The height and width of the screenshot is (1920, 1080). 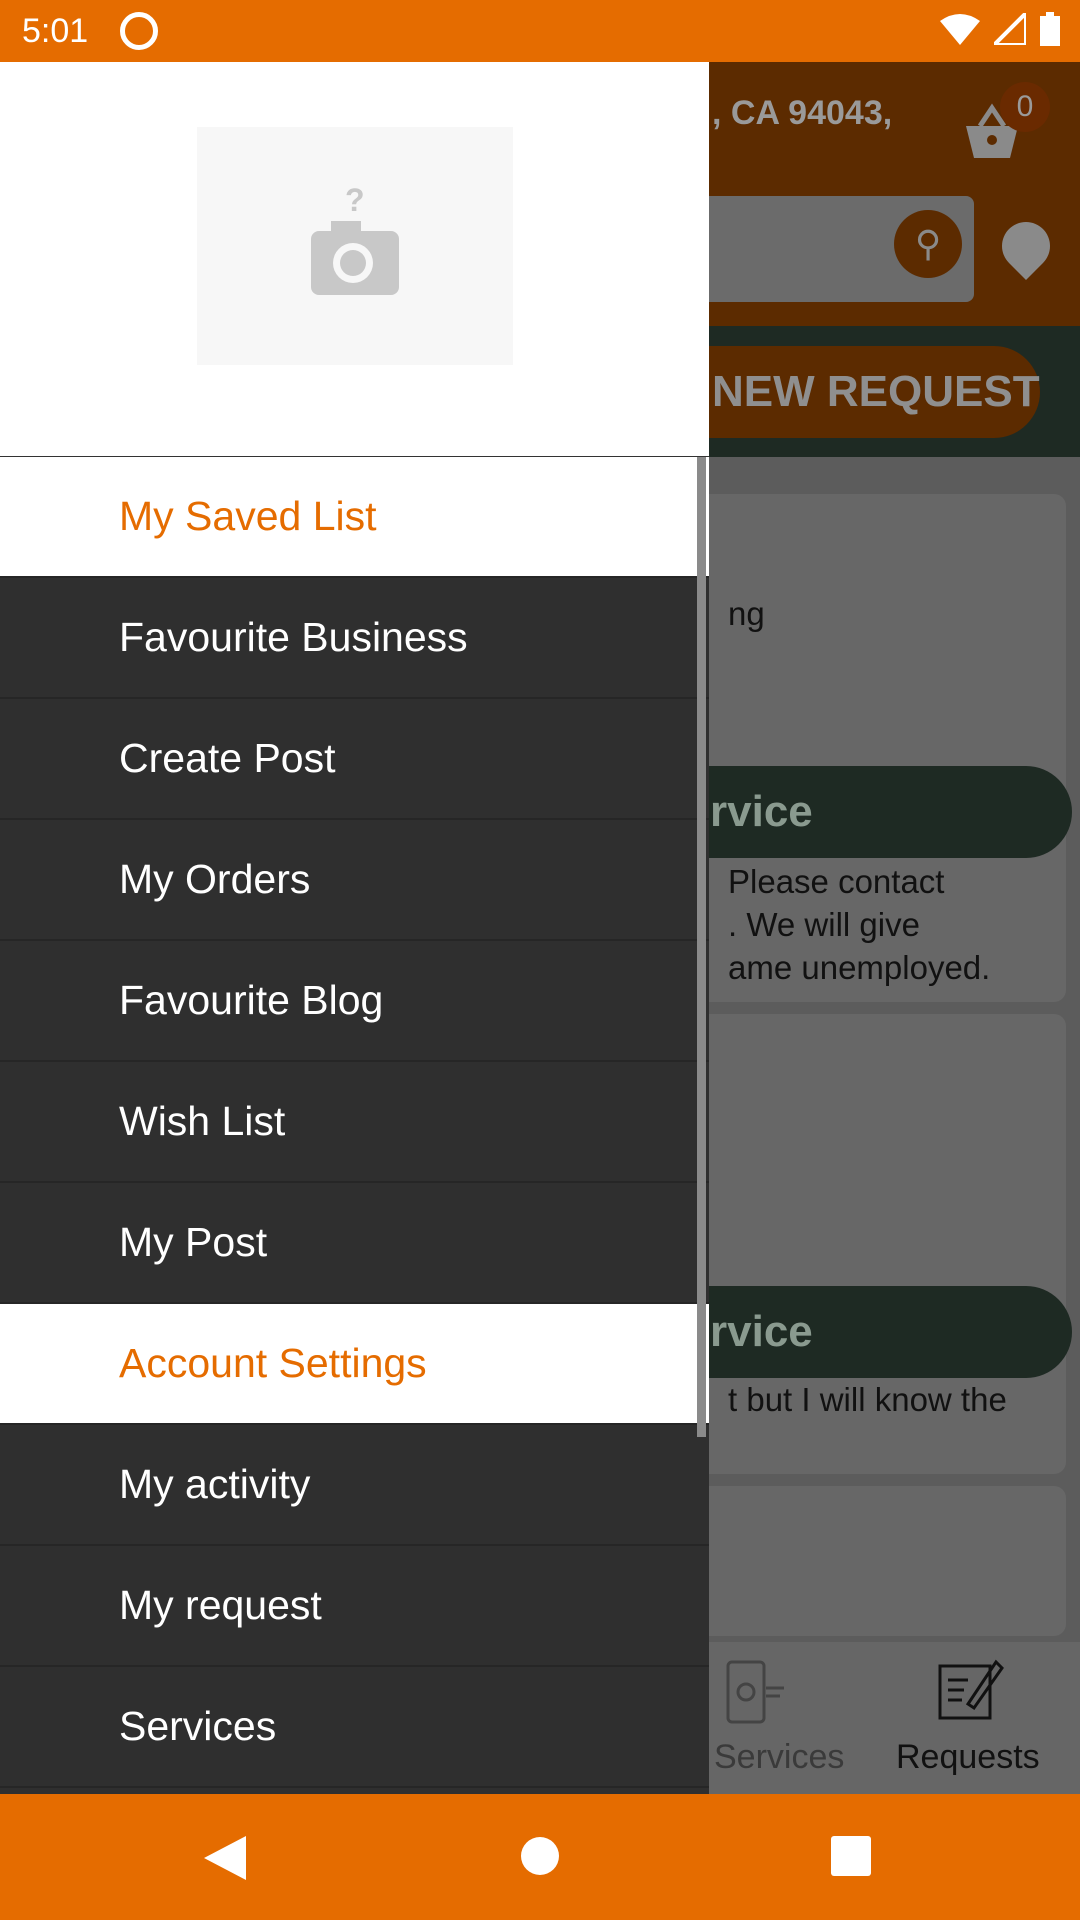 What do you see at coordinates (225, 1858) in the screenshot?
I see `back-icon` at bounding box center [225, 1858].